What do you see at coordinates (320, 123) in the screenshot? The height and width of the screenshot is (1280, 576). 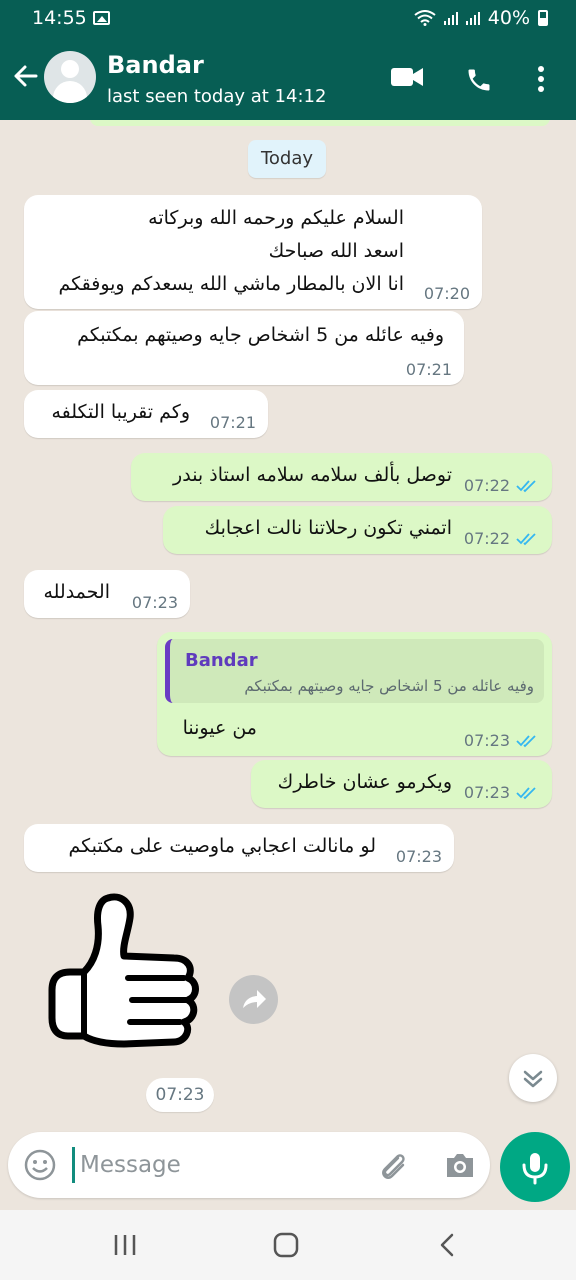 I see `previous-message-edge` at bounding box center [320, 123].